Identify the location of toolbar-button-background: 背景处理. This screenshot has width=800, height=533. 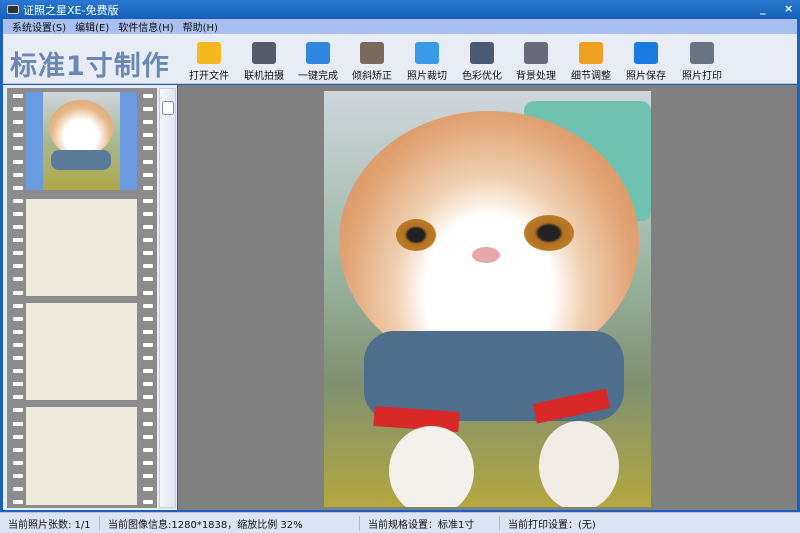
(536, 62).